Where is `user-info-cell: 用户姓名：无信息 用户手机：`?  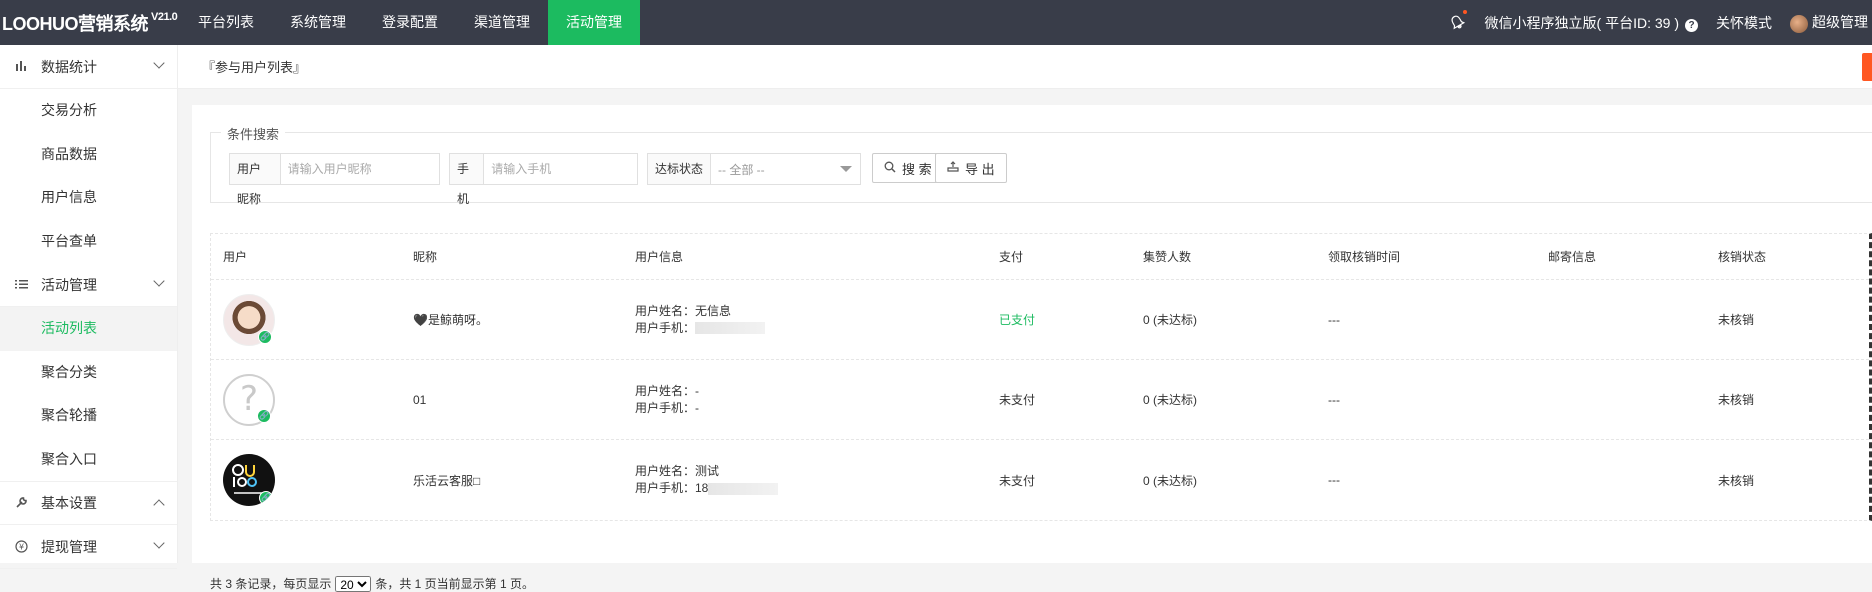 user-info-cell: 用户姓名：无信息 用户手机： is located at coordinates (817, 320).